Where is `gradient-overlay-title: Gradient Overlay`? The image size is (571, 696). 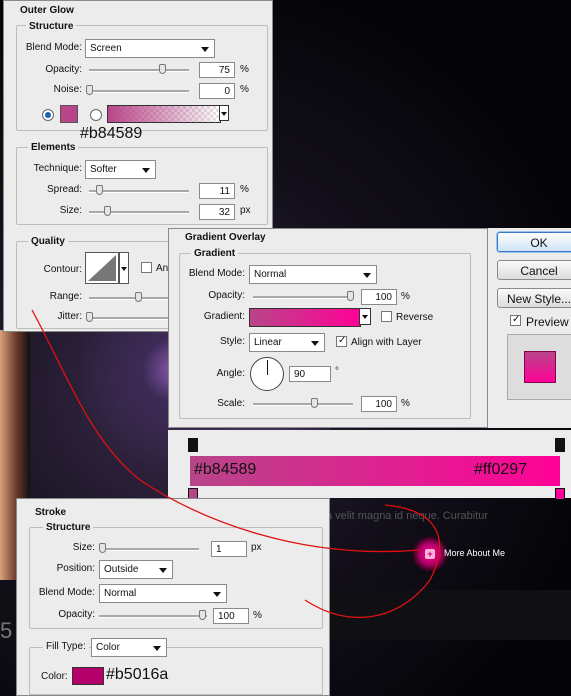
gradient-overlay-title: Gradient Overlay is located at coordinates (225, 237).